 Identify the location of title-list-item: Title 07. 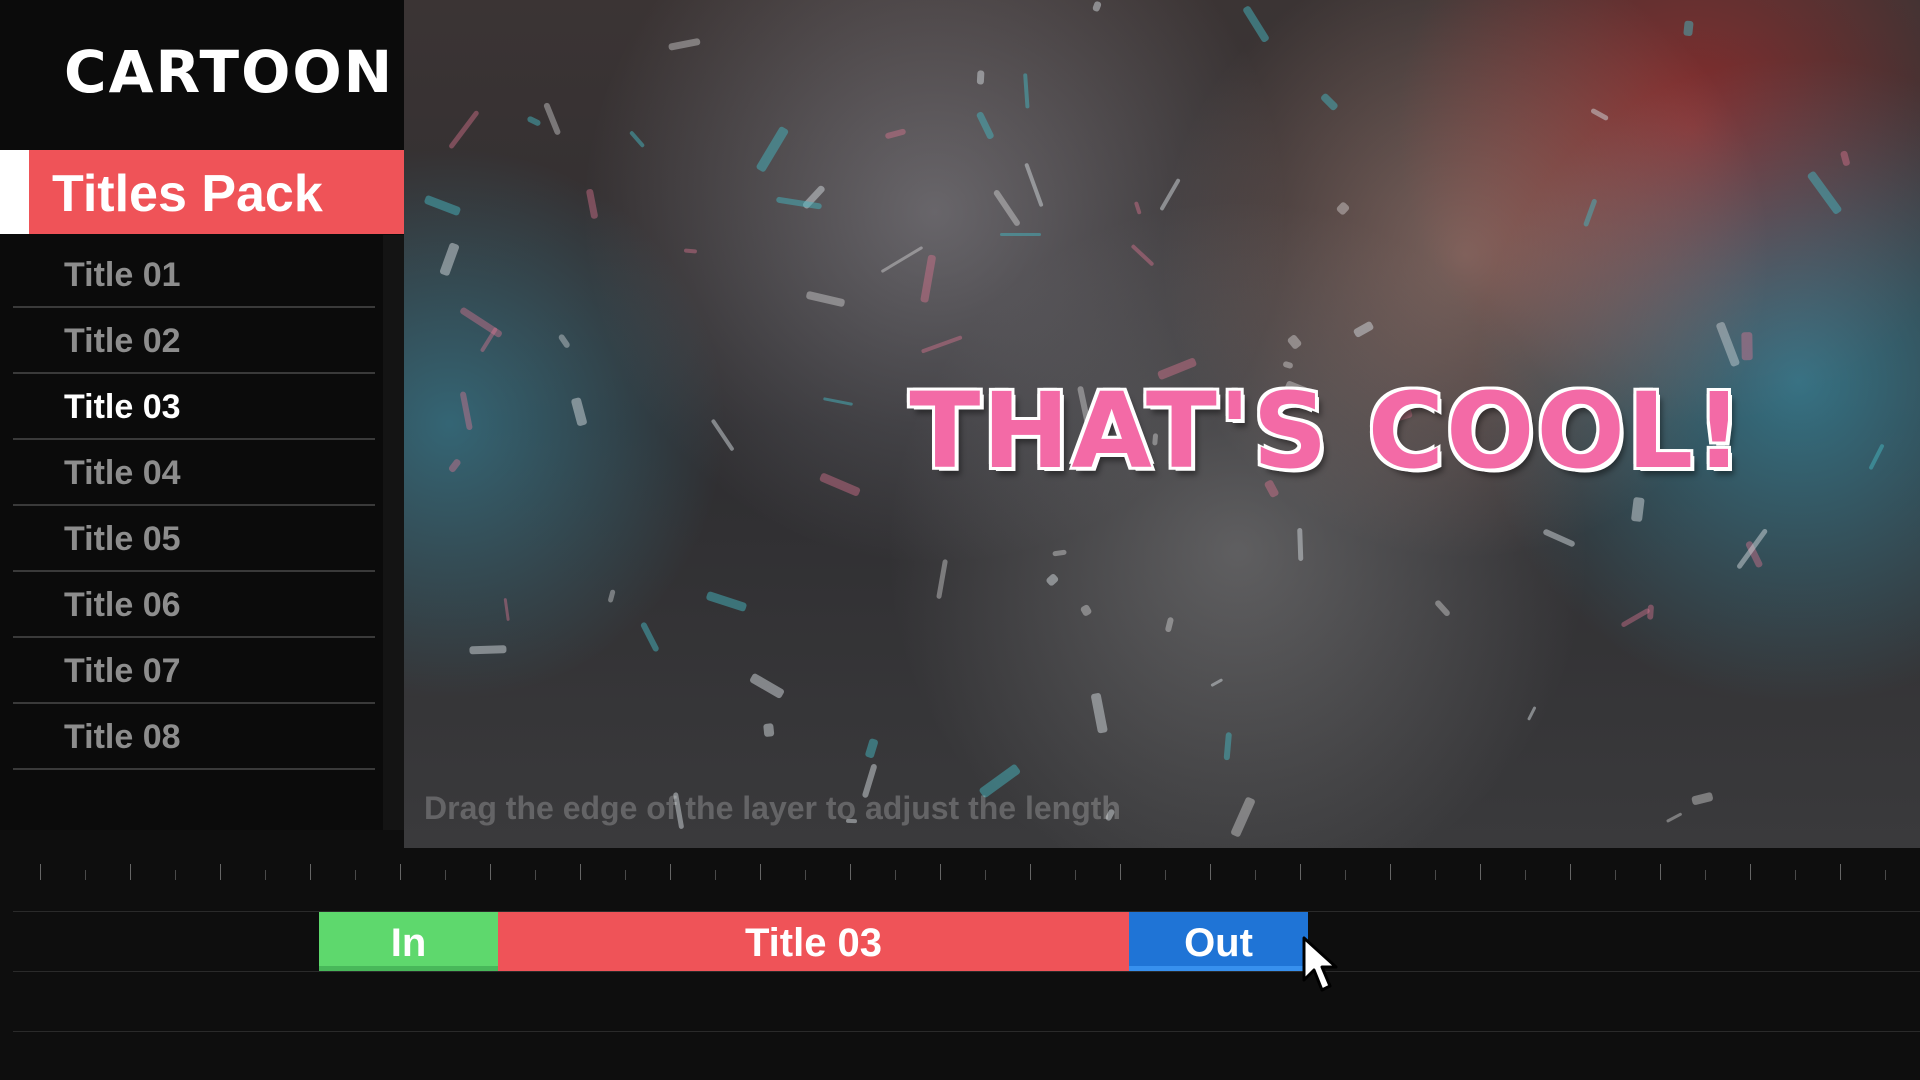
(194, 671).